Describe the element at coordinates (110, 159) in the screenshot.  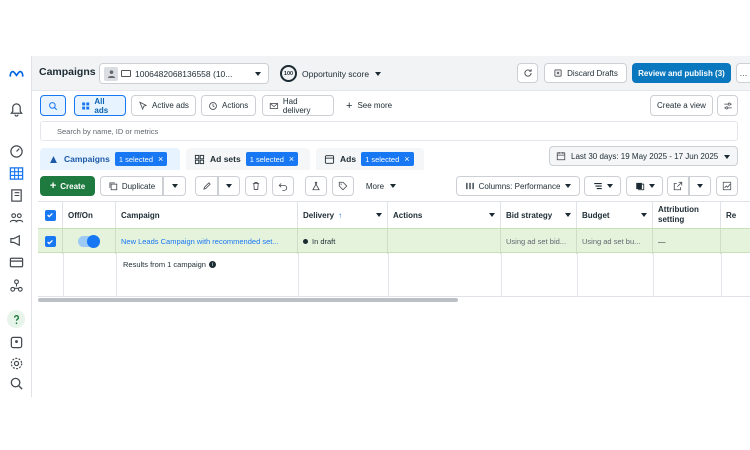
I see `tab-campaigns: Campaigns 1 selected ×` at that location.